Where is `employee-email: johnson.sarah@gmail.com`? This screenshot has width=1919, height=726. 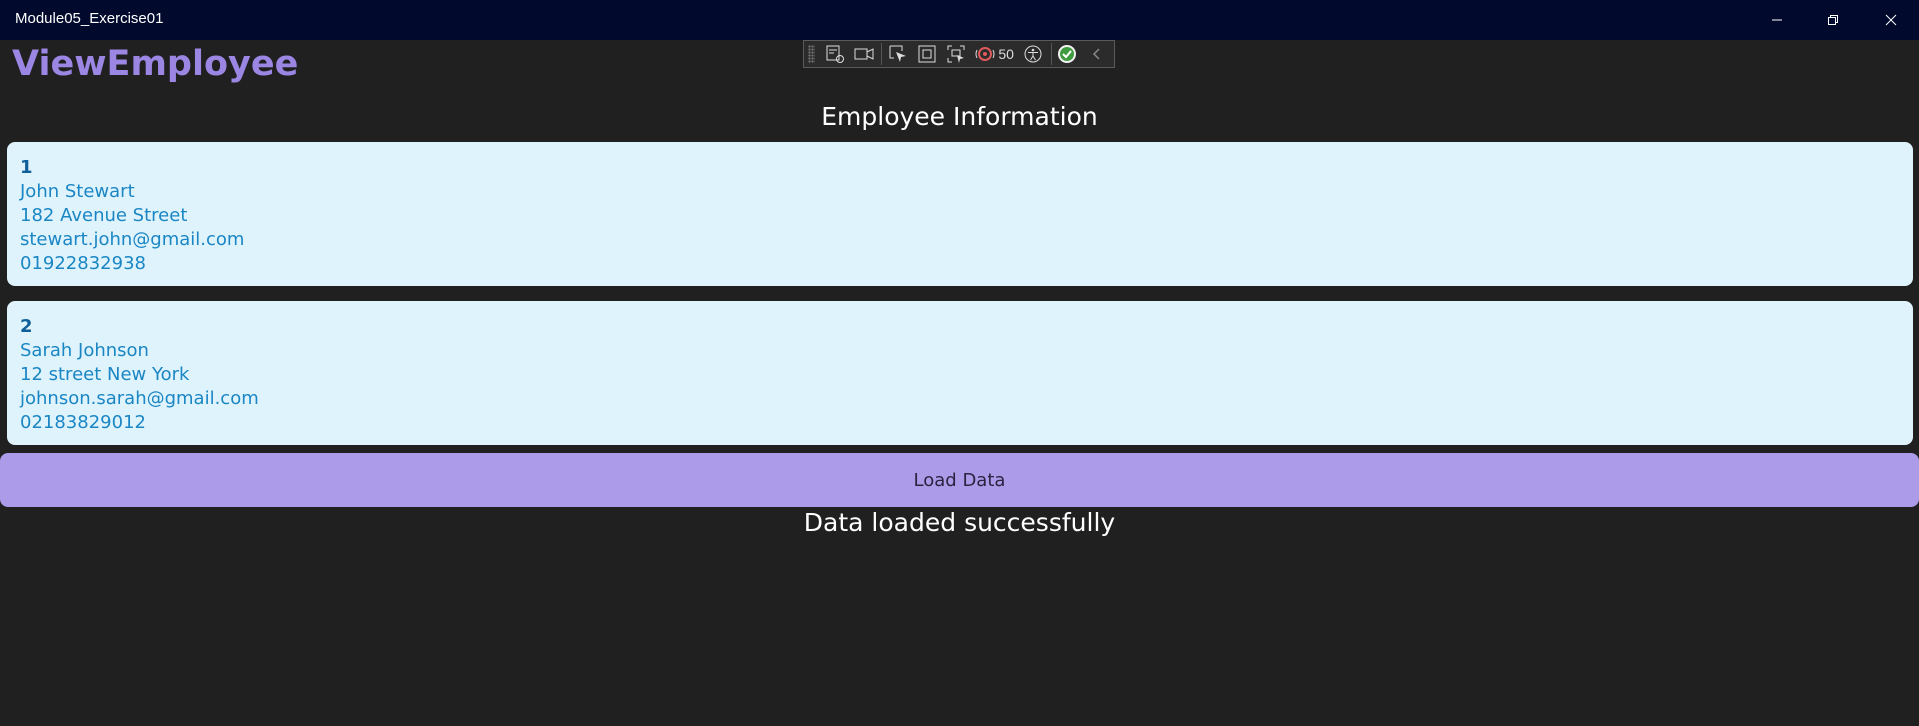
employee-email: johnson.sarah@gmail.com is located at coordinates (139, 398).